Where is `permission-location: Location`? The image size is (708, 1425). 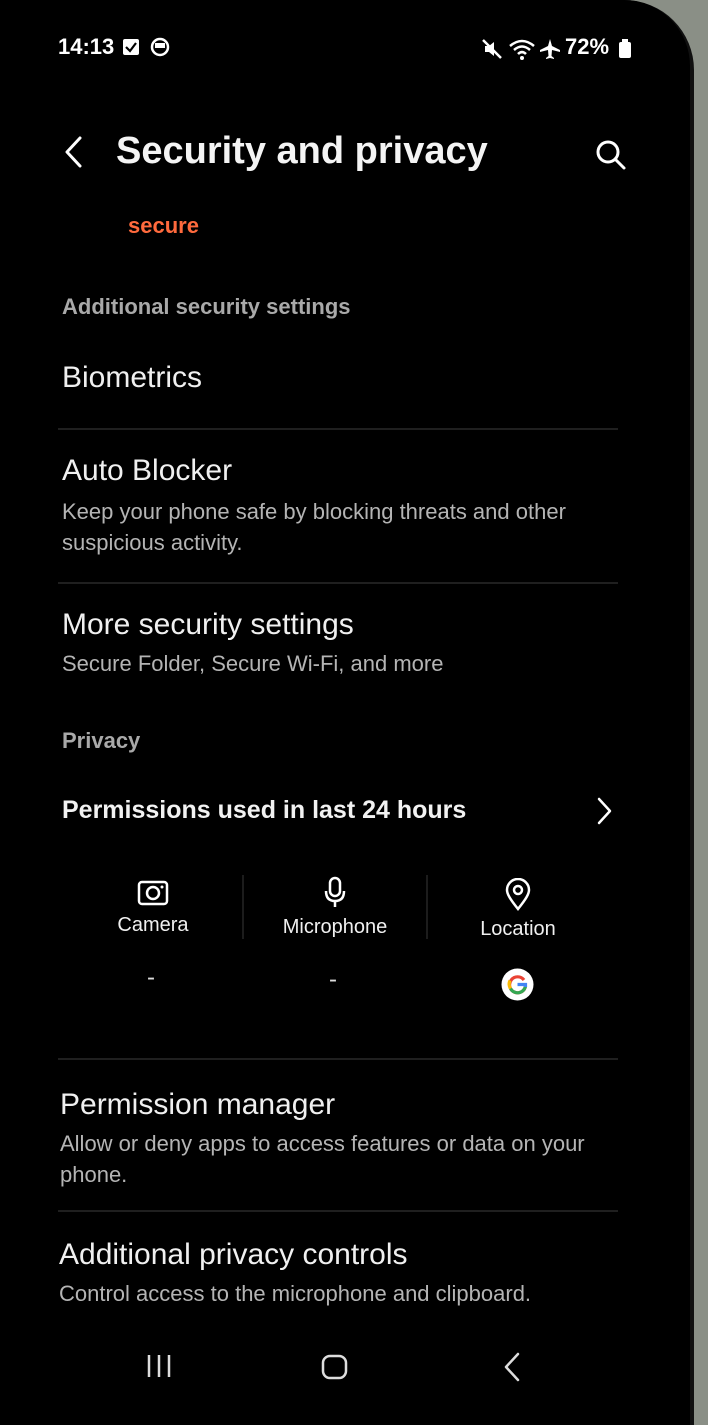
permission-location: Location is located at coordinates (518, 938).